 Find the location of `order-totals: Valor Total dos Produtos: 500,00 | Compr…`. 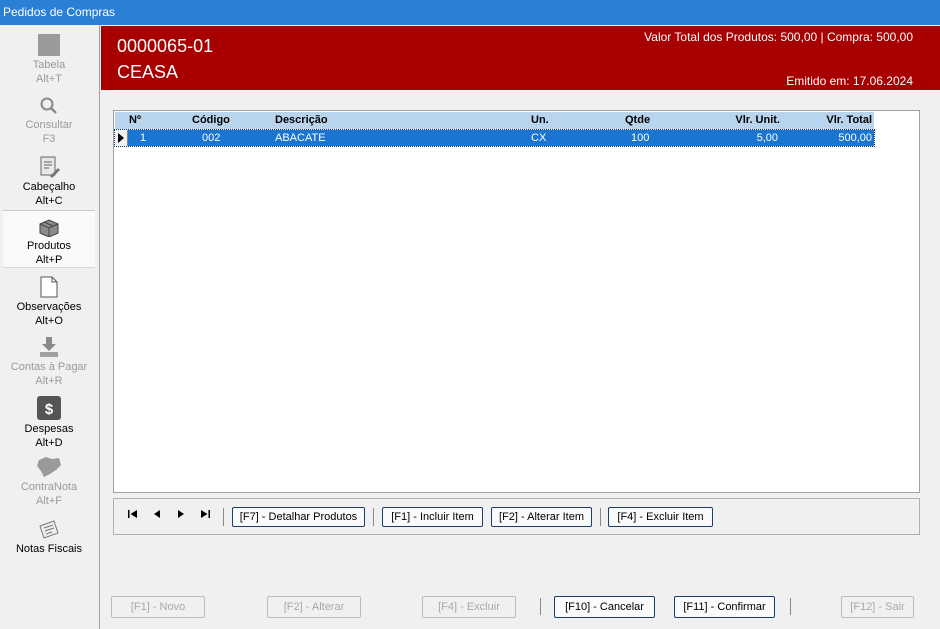

order-totals: Valor Total dos Produtos: 500,00 | Compr… is located at coordinates (778, 37).